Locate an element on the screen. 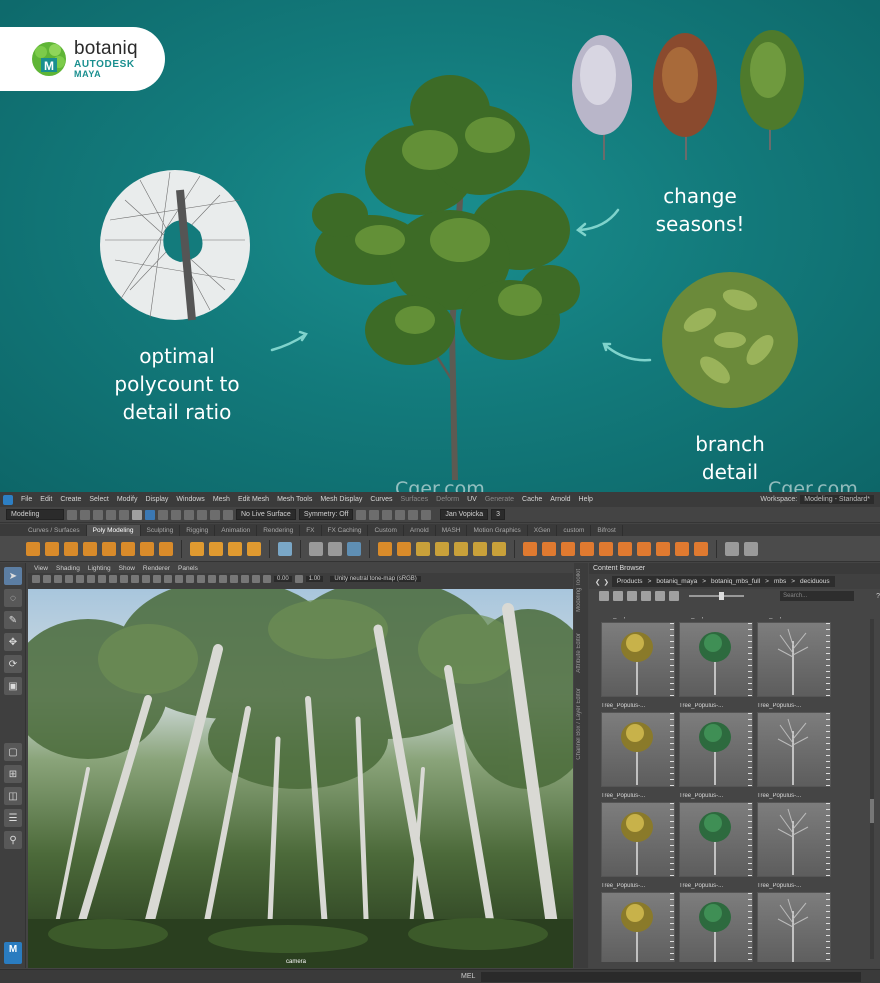 This screenshot has height=983, width=880. multi-cut-icon is located at coordinates (625, 548).